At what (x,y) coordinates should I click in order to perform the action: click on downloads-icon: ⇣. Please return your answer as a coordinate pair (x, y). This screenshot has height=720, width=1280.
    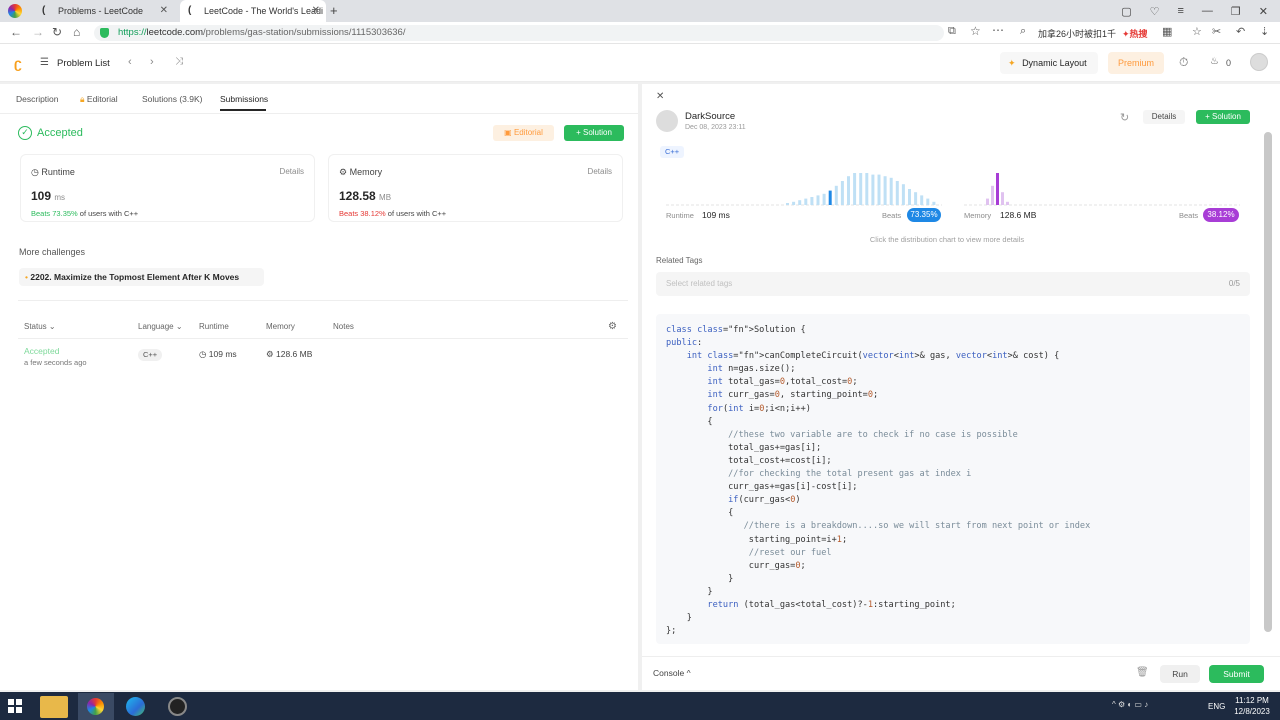
    Looking at the image, I should click on (1264, 31).